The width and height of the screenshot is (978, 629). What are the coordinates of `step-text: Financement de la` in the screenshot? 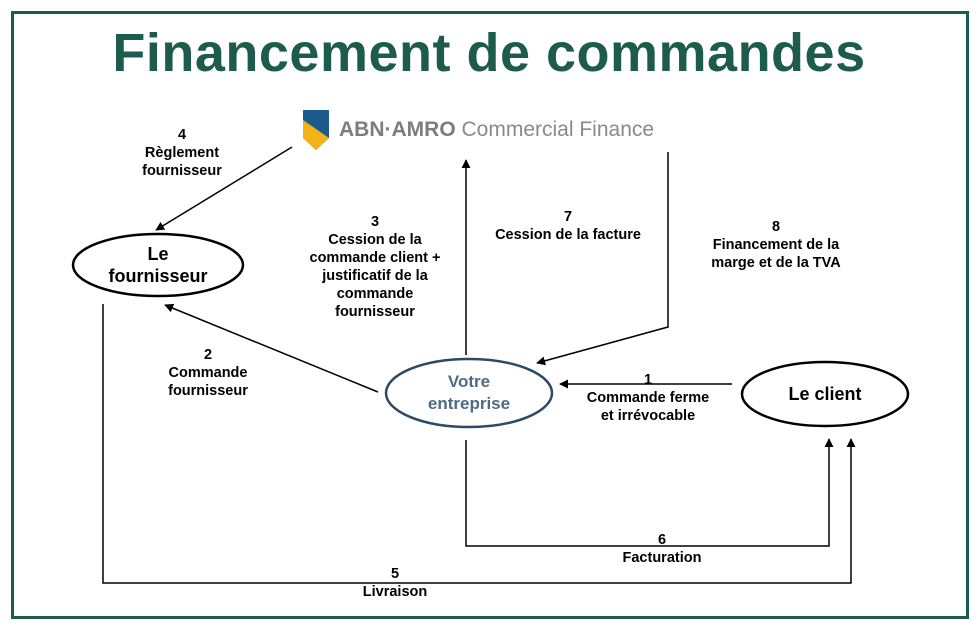 It's located at (776, 245).